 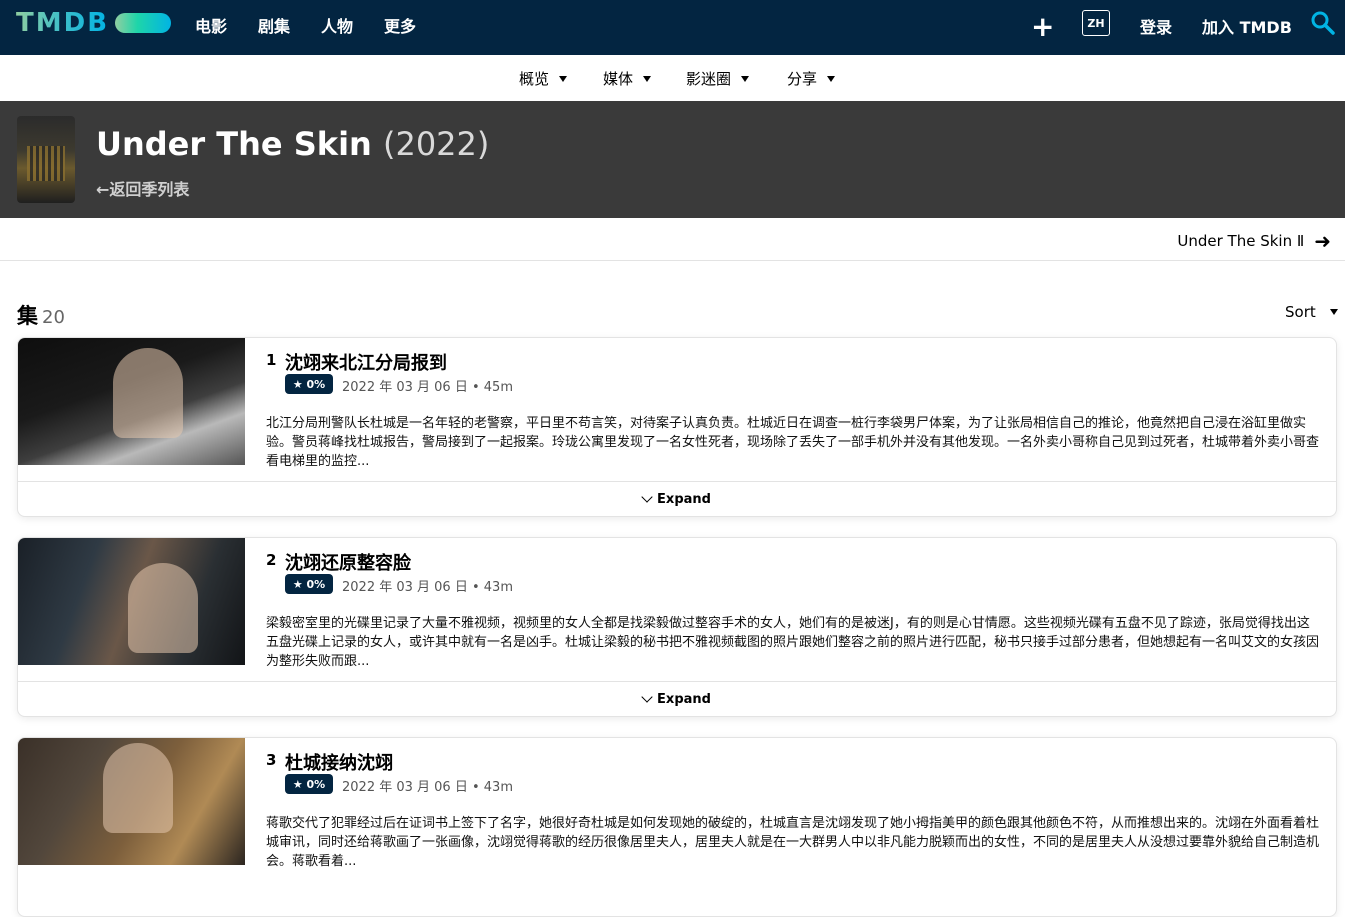 I want to click on episodes-label: 集, so click(x=27, y=316).